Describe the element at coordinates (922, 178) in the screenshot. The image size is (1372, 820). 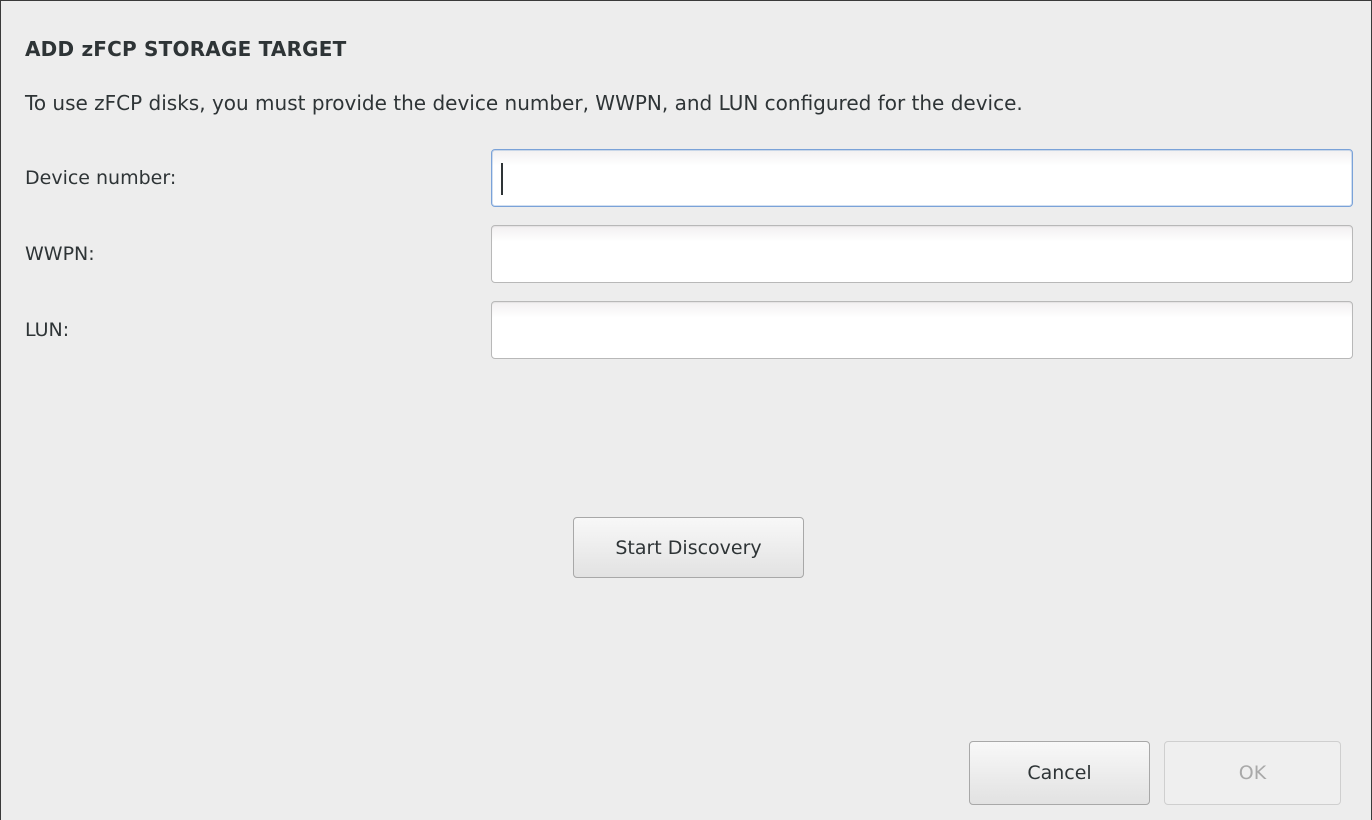
I see `device-number-input` at that location.